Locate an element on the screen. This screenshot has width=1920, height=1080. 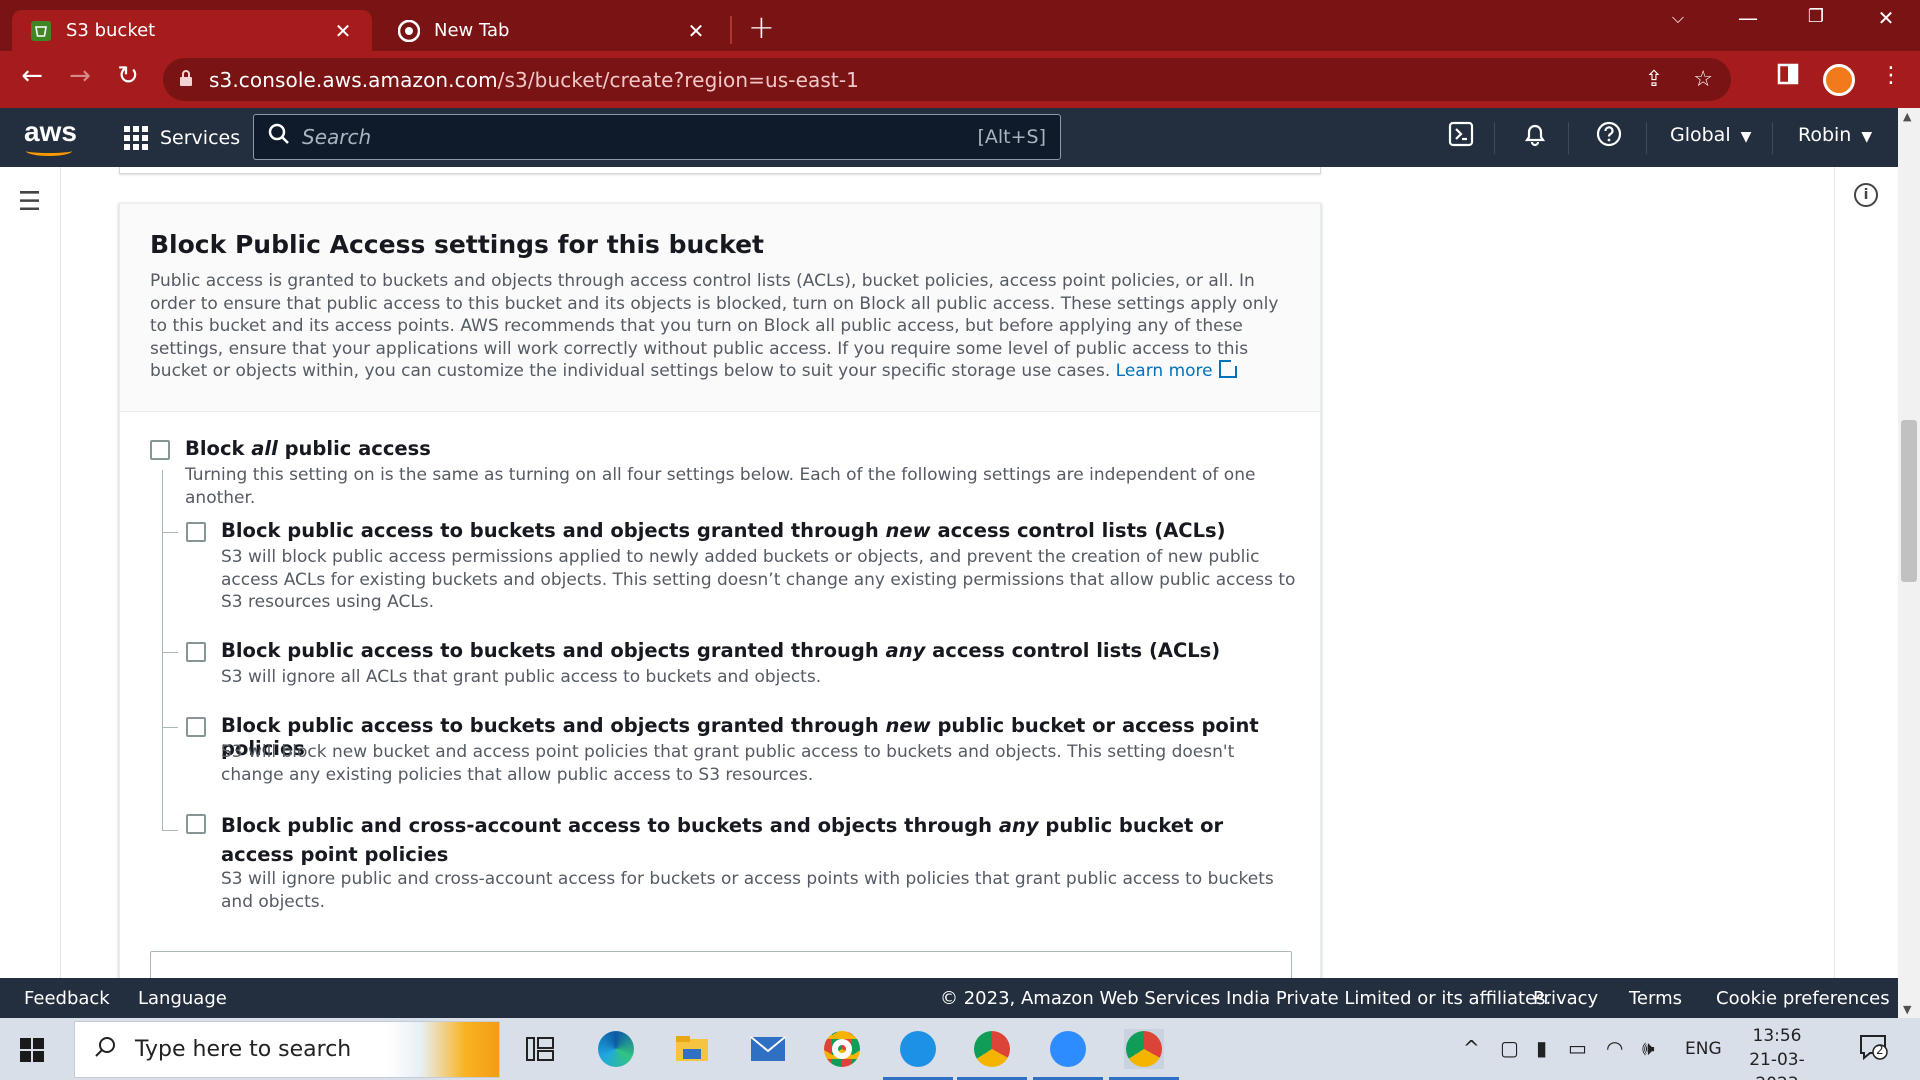
scroll-down-arrow-icon: ▼ is located at coordinates (1907, 1009).